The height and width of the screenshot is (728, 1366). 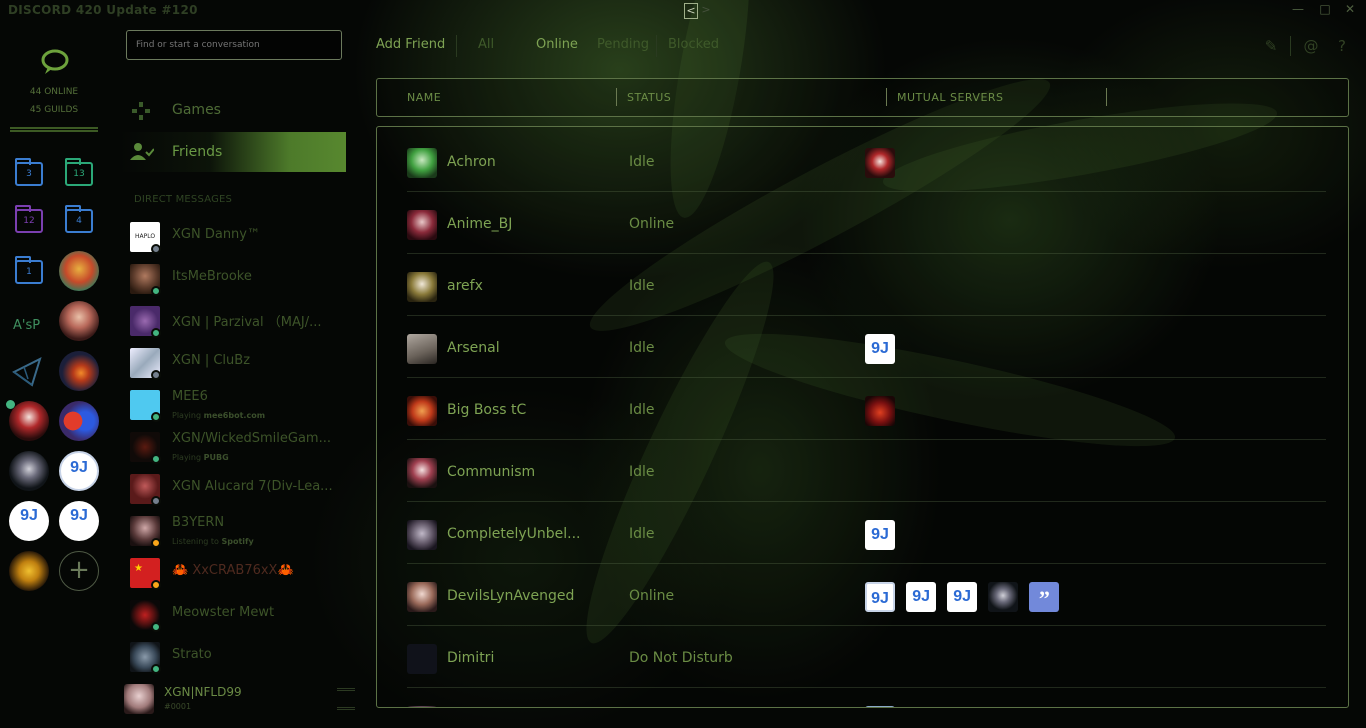 What do you see at coordinates (234, 45) in the screenshot?
I see `conversation-search-input` at bounding box center [234, 45].